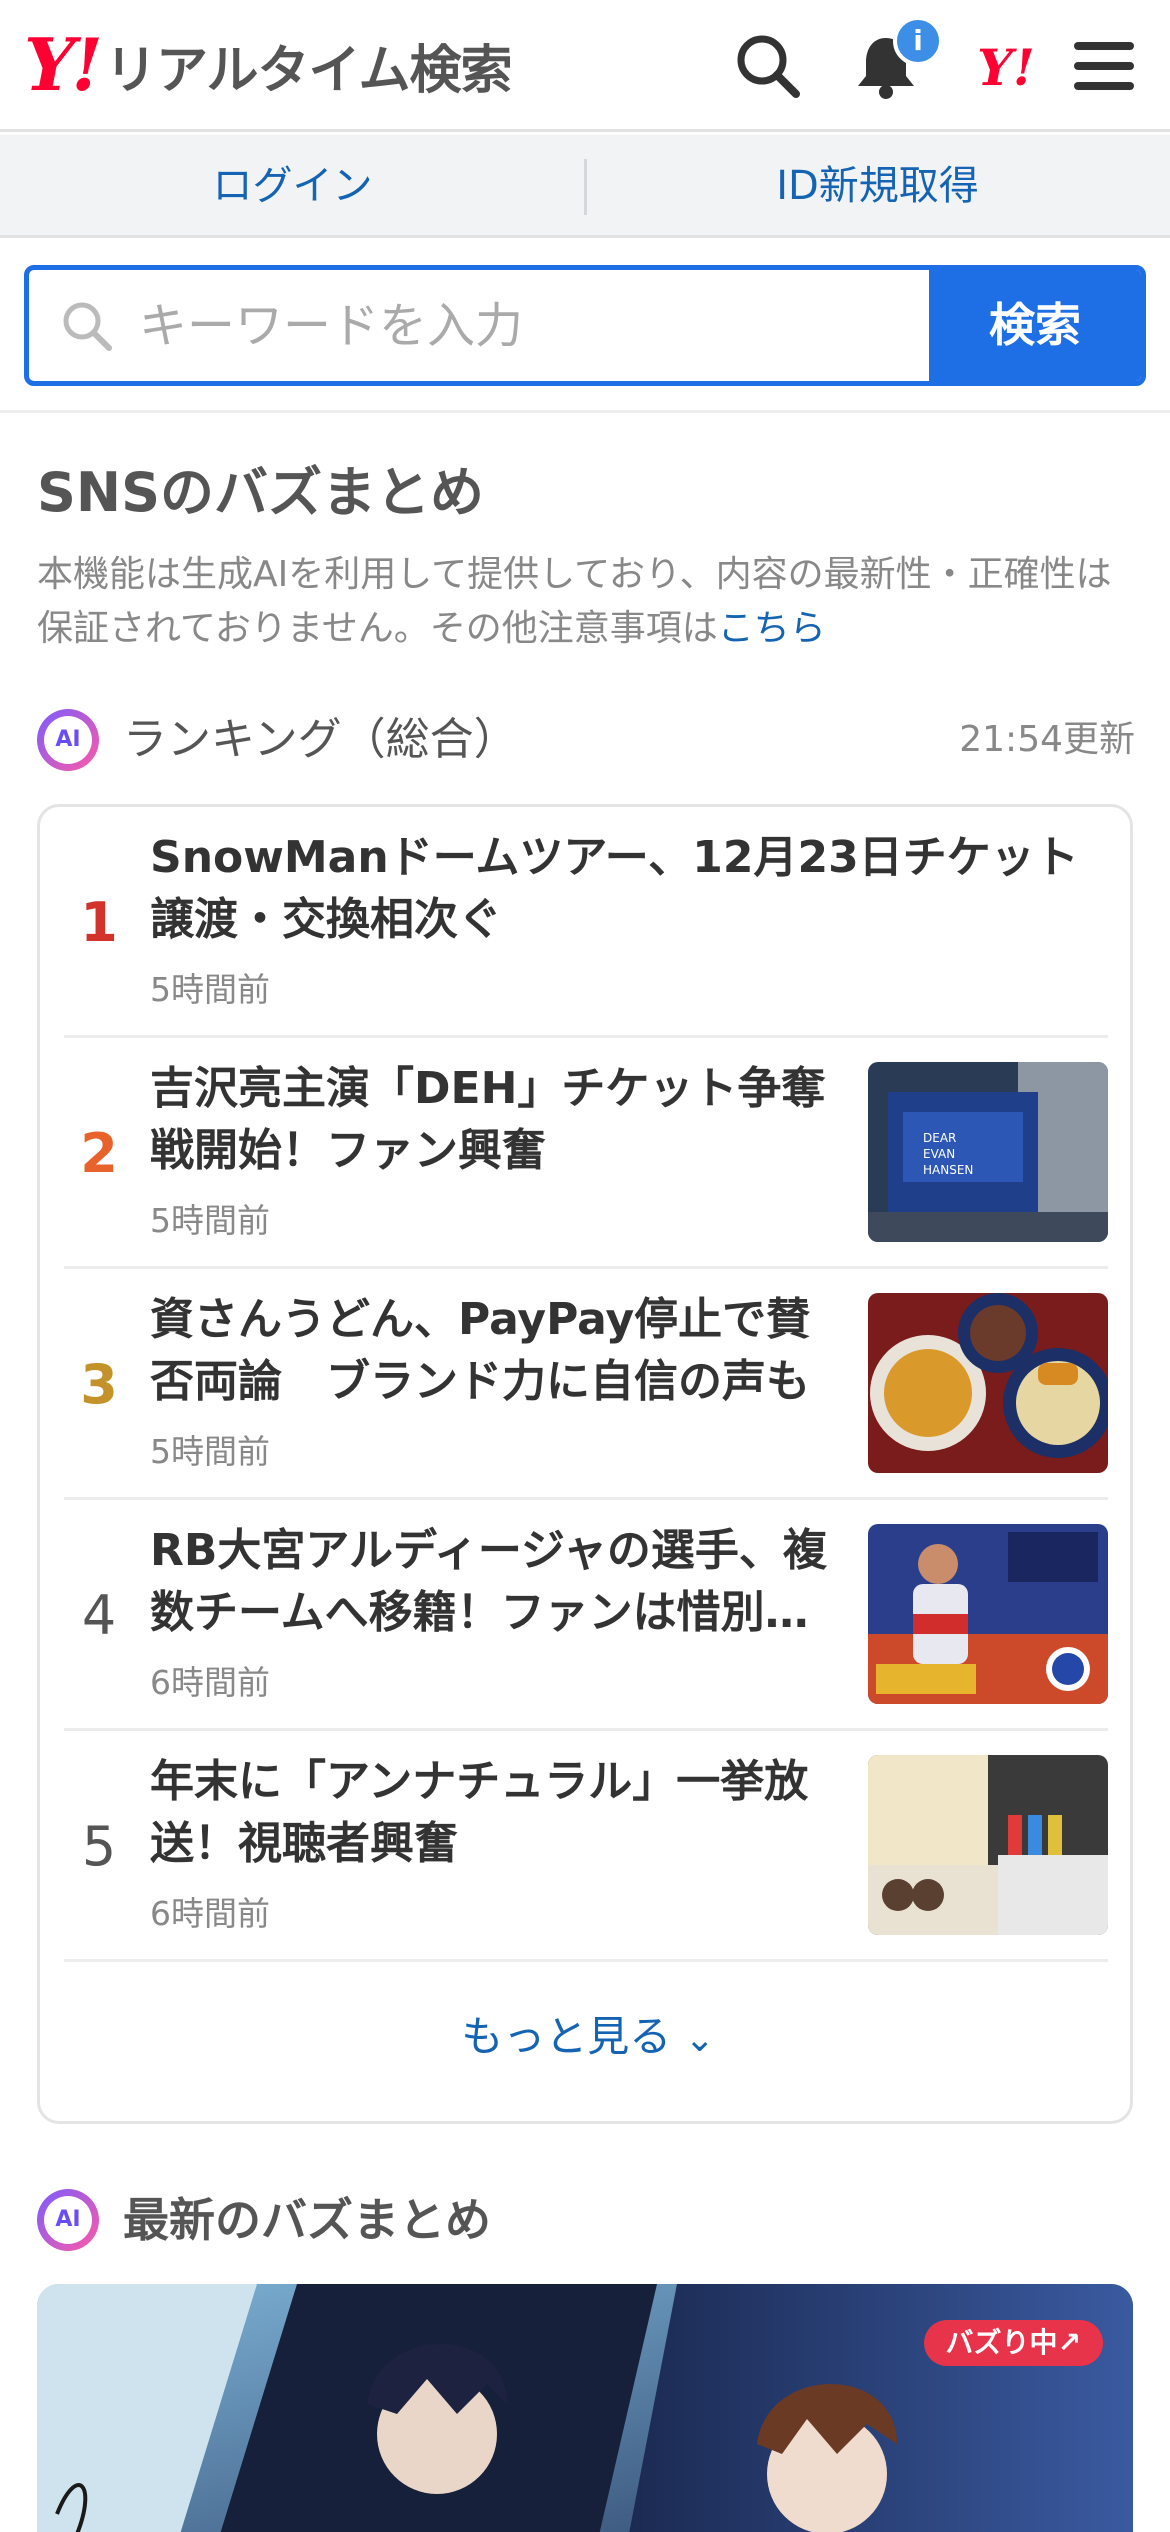 This screenshot has width=1170, height=2532. I want to click on search-icon, so click(768, 66).